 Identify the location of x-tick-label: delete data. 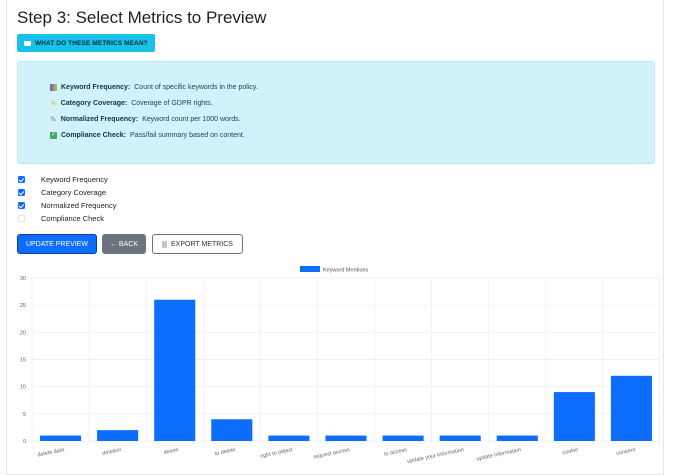
(51, 453).